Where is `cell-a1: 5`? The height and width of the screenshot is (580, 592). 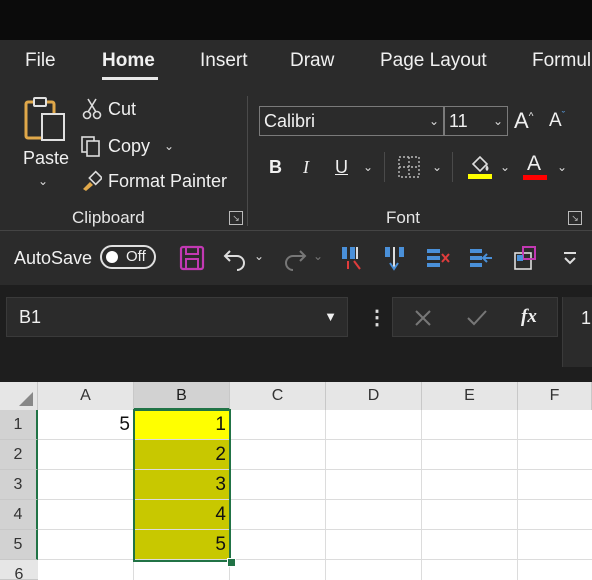
cell-a1: 5 is located at coordinates (86, 425).